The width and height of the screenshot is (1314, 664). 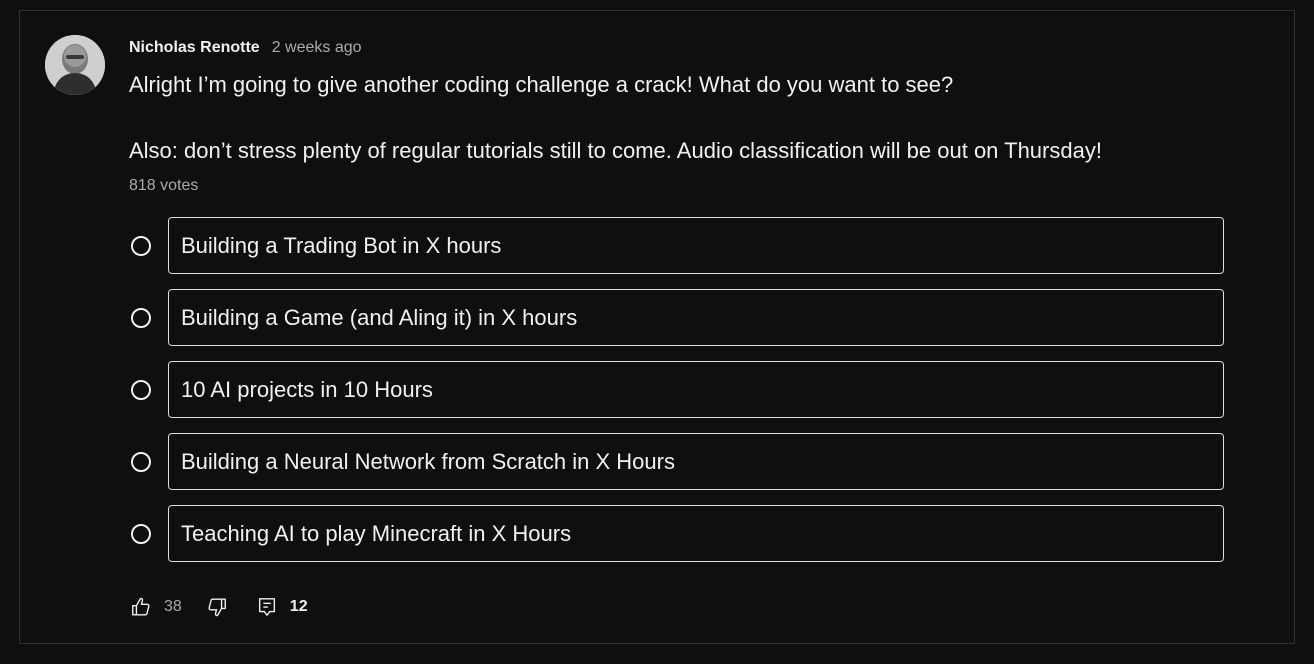 What do you see at coordinates (194, 48) in the screenshot?
I see `author-name: Nicholas Renotte` at bounding box center [194, 48].